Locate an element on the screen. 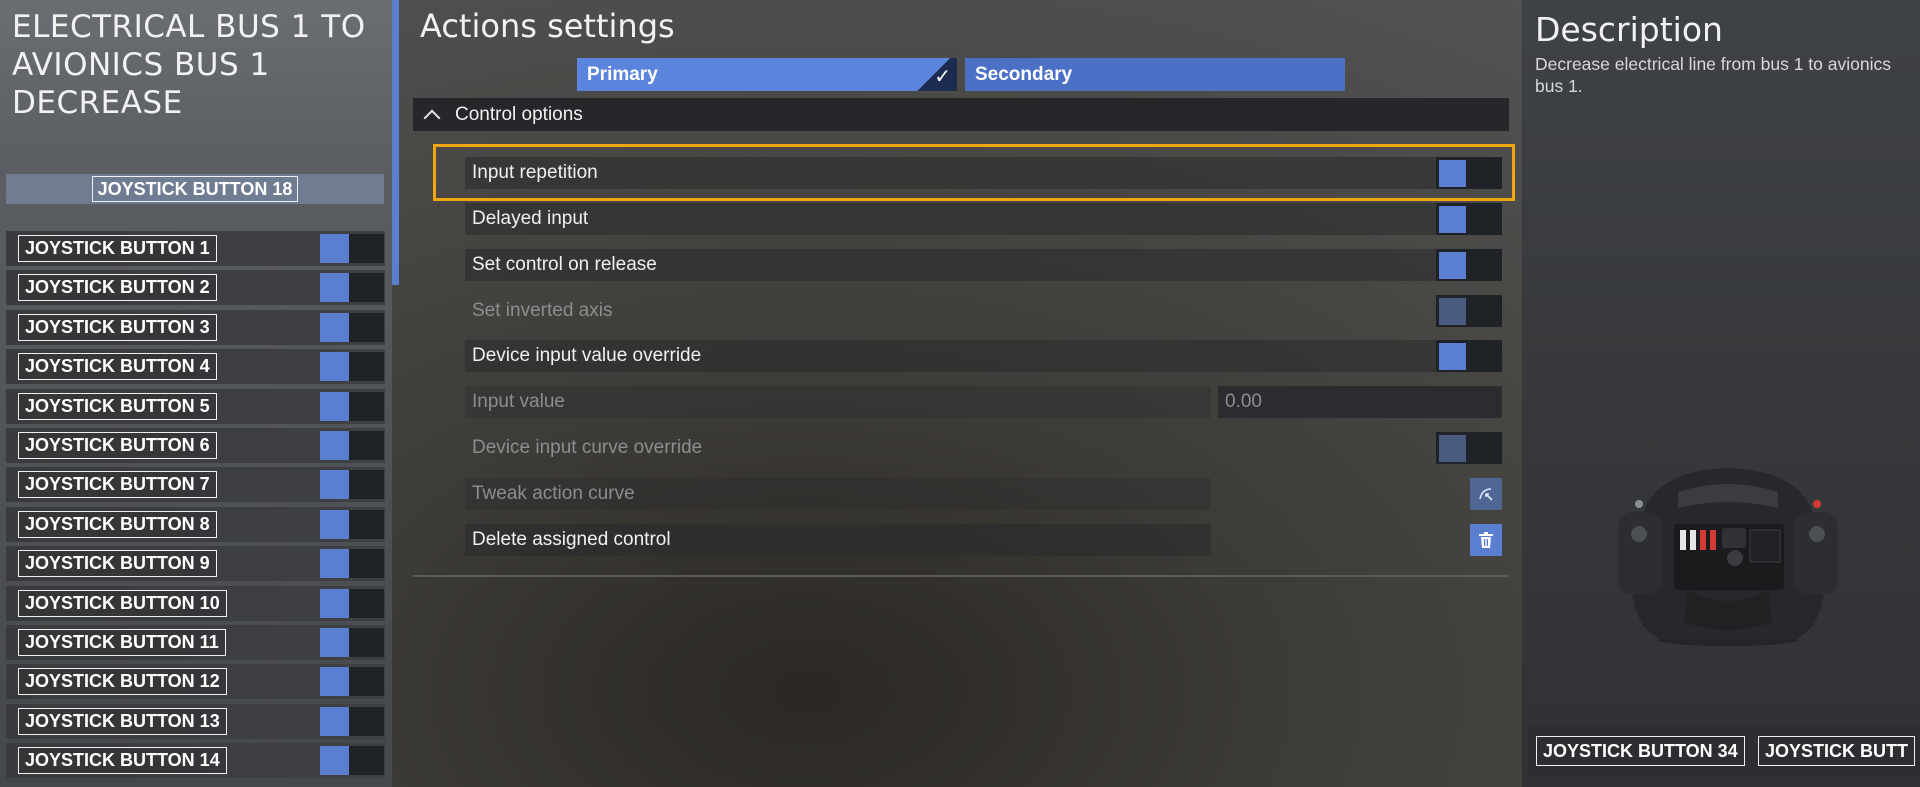 The height and width of the screenshot is (787, 1920). binding-row: JOYSTICK BUTTON 13 is located at coordinates (195, 721).